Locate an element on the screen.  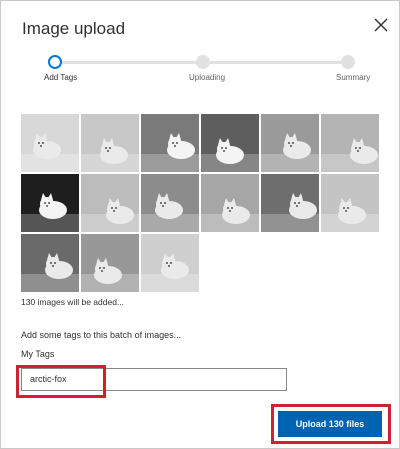
upload-files-button: Upload 130 files is located at coordinates (330, 424).